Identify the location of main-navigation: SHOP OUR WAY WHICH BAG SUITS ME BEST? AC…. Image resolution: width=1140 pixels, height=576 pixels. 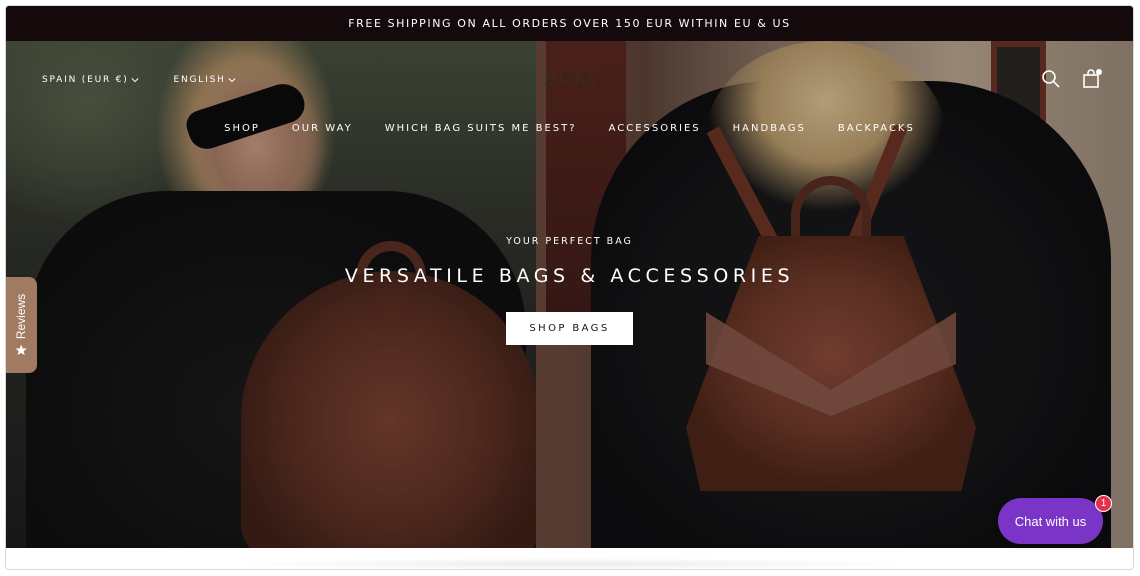
(569, 128).